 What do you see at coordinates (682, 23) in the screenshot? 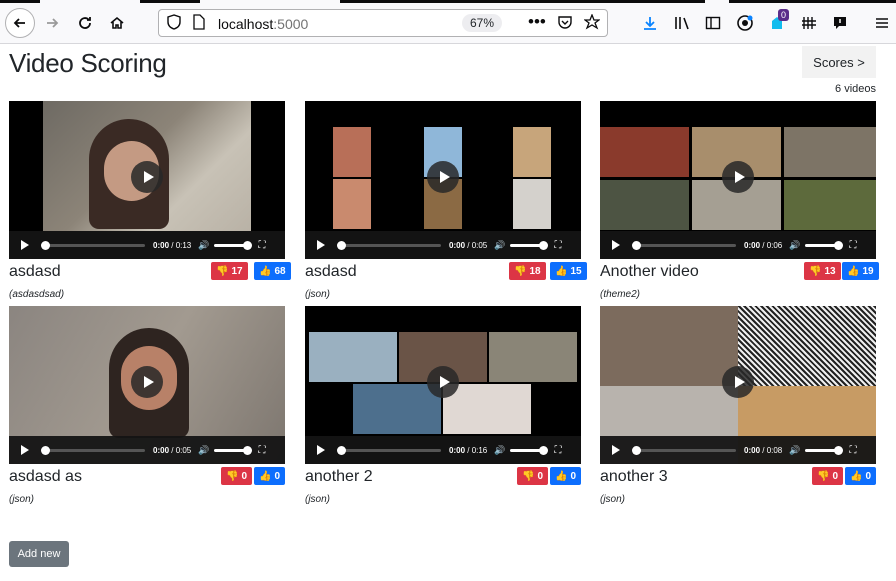
I see `library-button` at bounding box center [682, 23].